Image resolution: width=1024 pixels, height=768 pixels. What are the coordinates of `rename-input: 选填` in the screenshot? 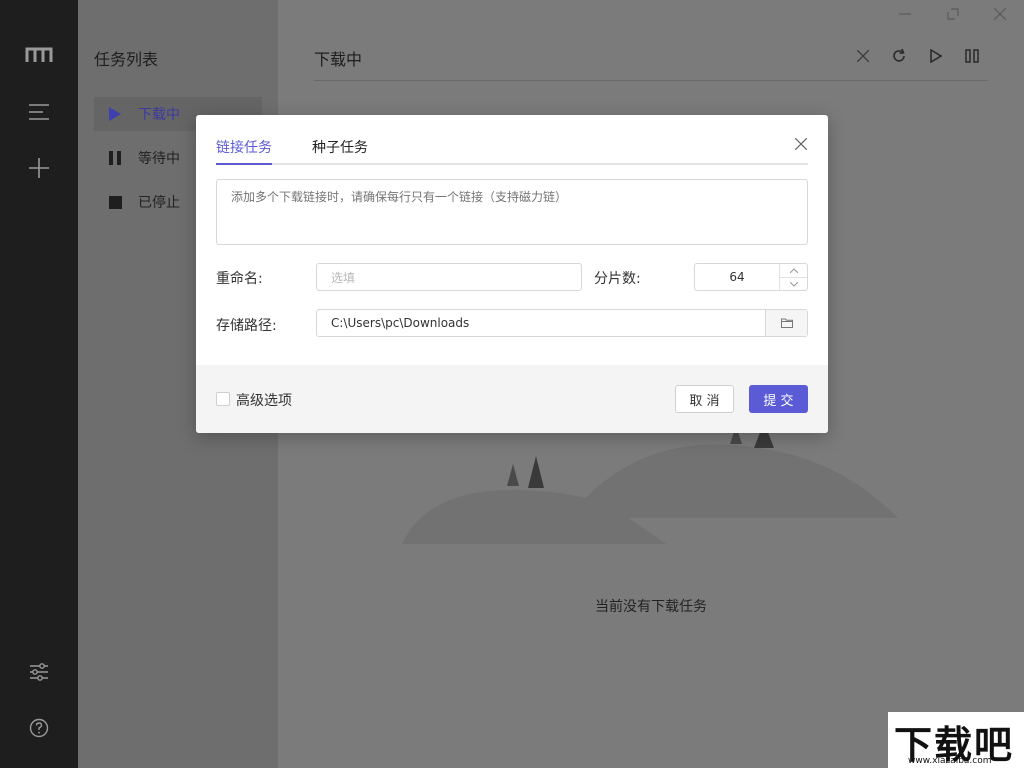 It's located at (449, 277).